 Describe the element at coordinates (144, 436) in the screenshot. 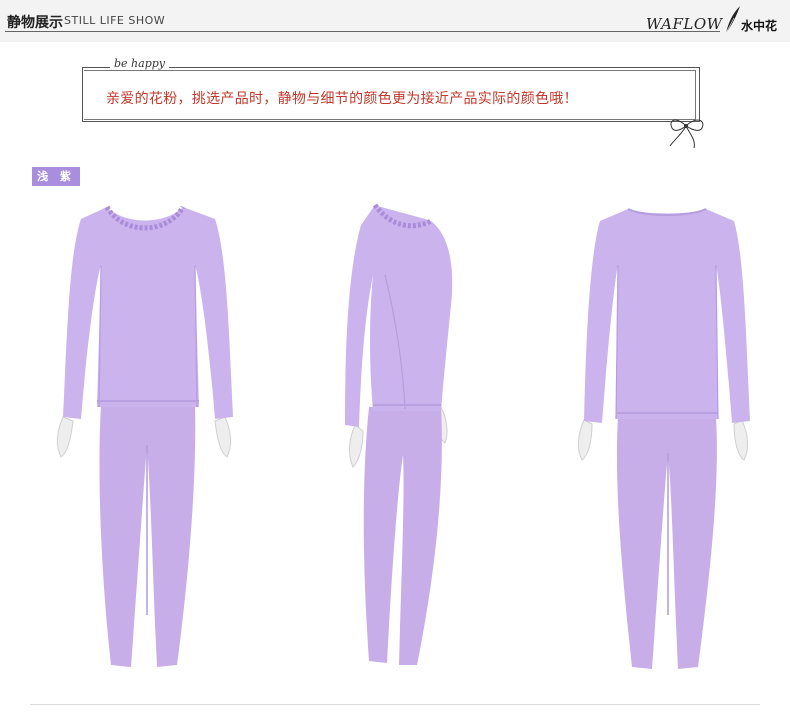

I see `garment-front-illustration` at that location.